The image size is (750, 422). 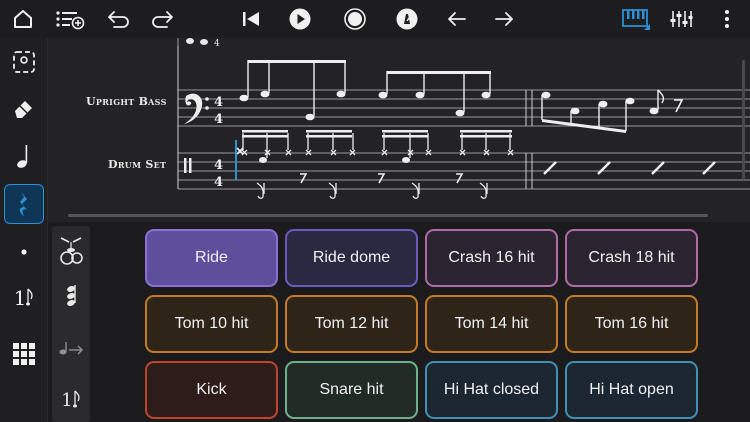 I want to click on pad-label: Crash 16 hit, so click(x=491, y=257).